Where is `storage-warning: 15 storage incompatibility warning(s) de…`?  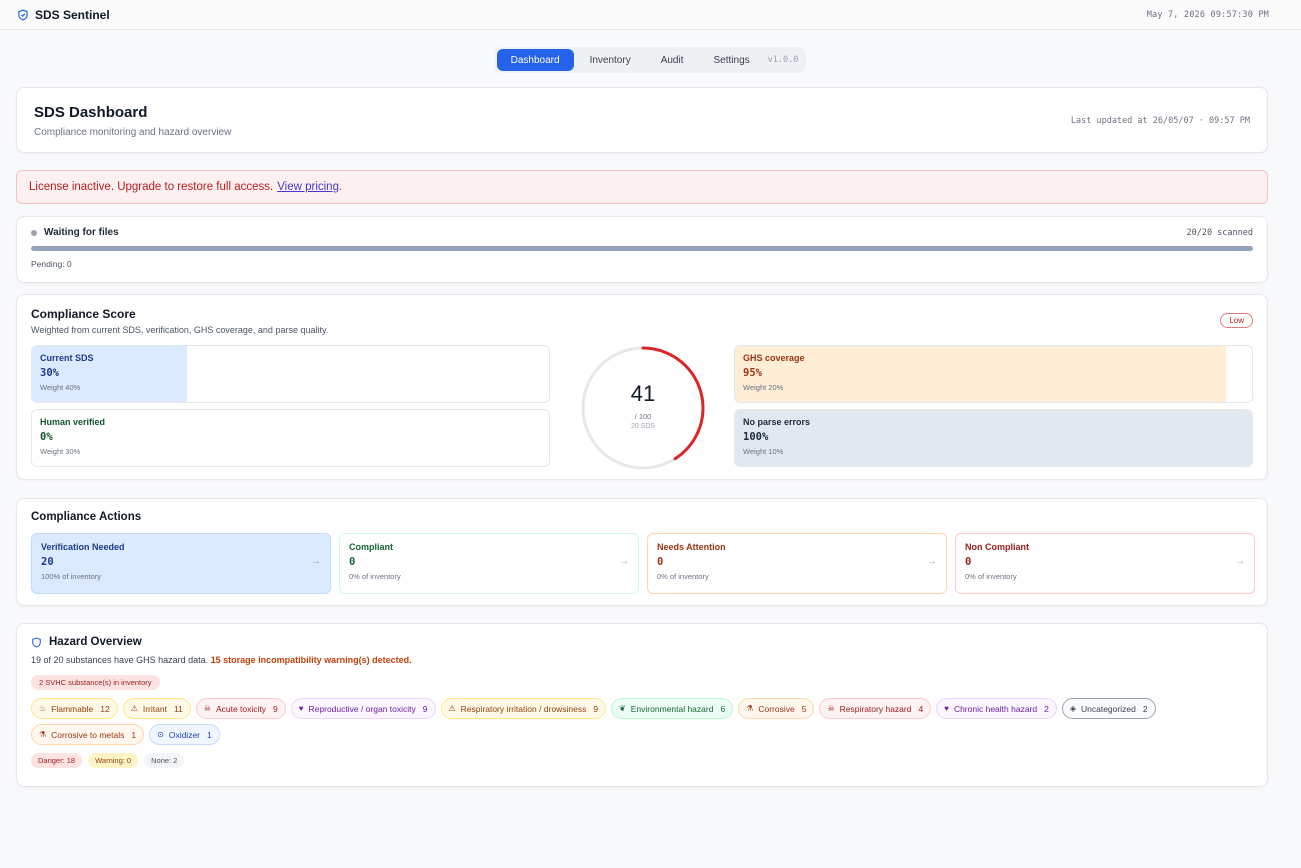 storage-warning: 15 storage incompatibility warning(s) de… is located at coordinates (311, 660).